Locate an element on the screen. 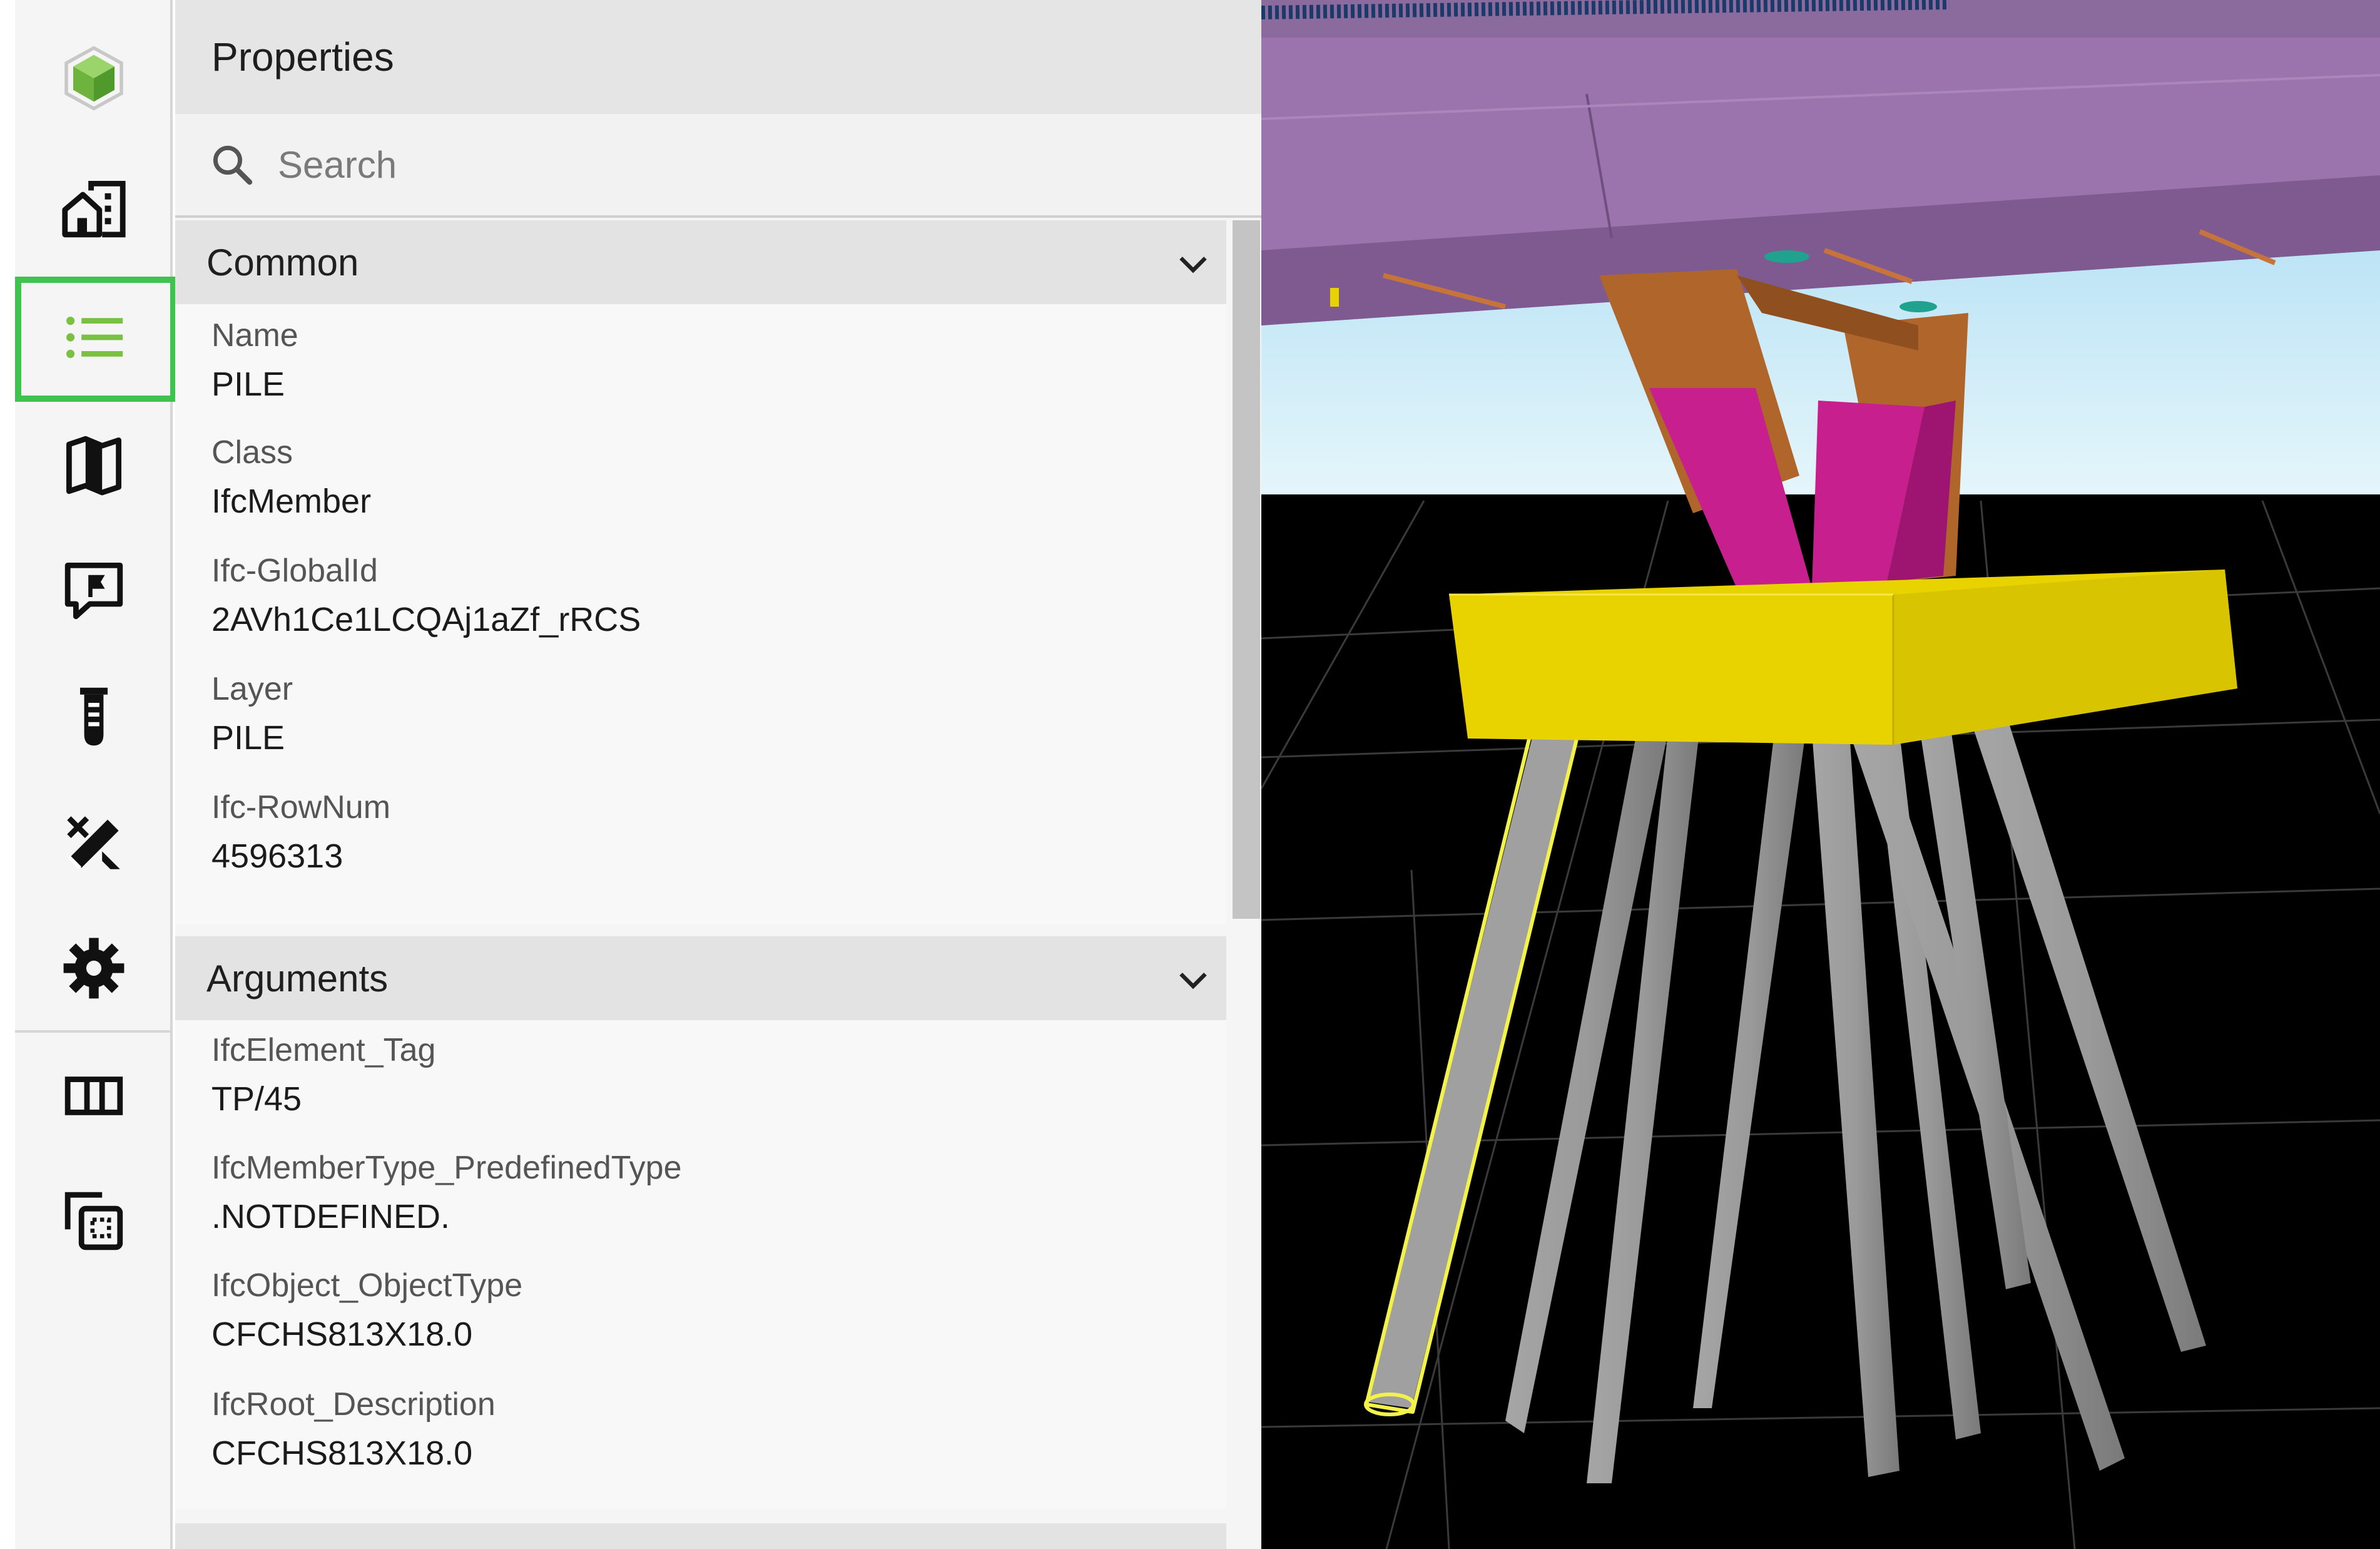 This screenshot has width=2380, height=1549. property-item: IfcElement_Tag TP/45 is located at coordinates (323, 1075).